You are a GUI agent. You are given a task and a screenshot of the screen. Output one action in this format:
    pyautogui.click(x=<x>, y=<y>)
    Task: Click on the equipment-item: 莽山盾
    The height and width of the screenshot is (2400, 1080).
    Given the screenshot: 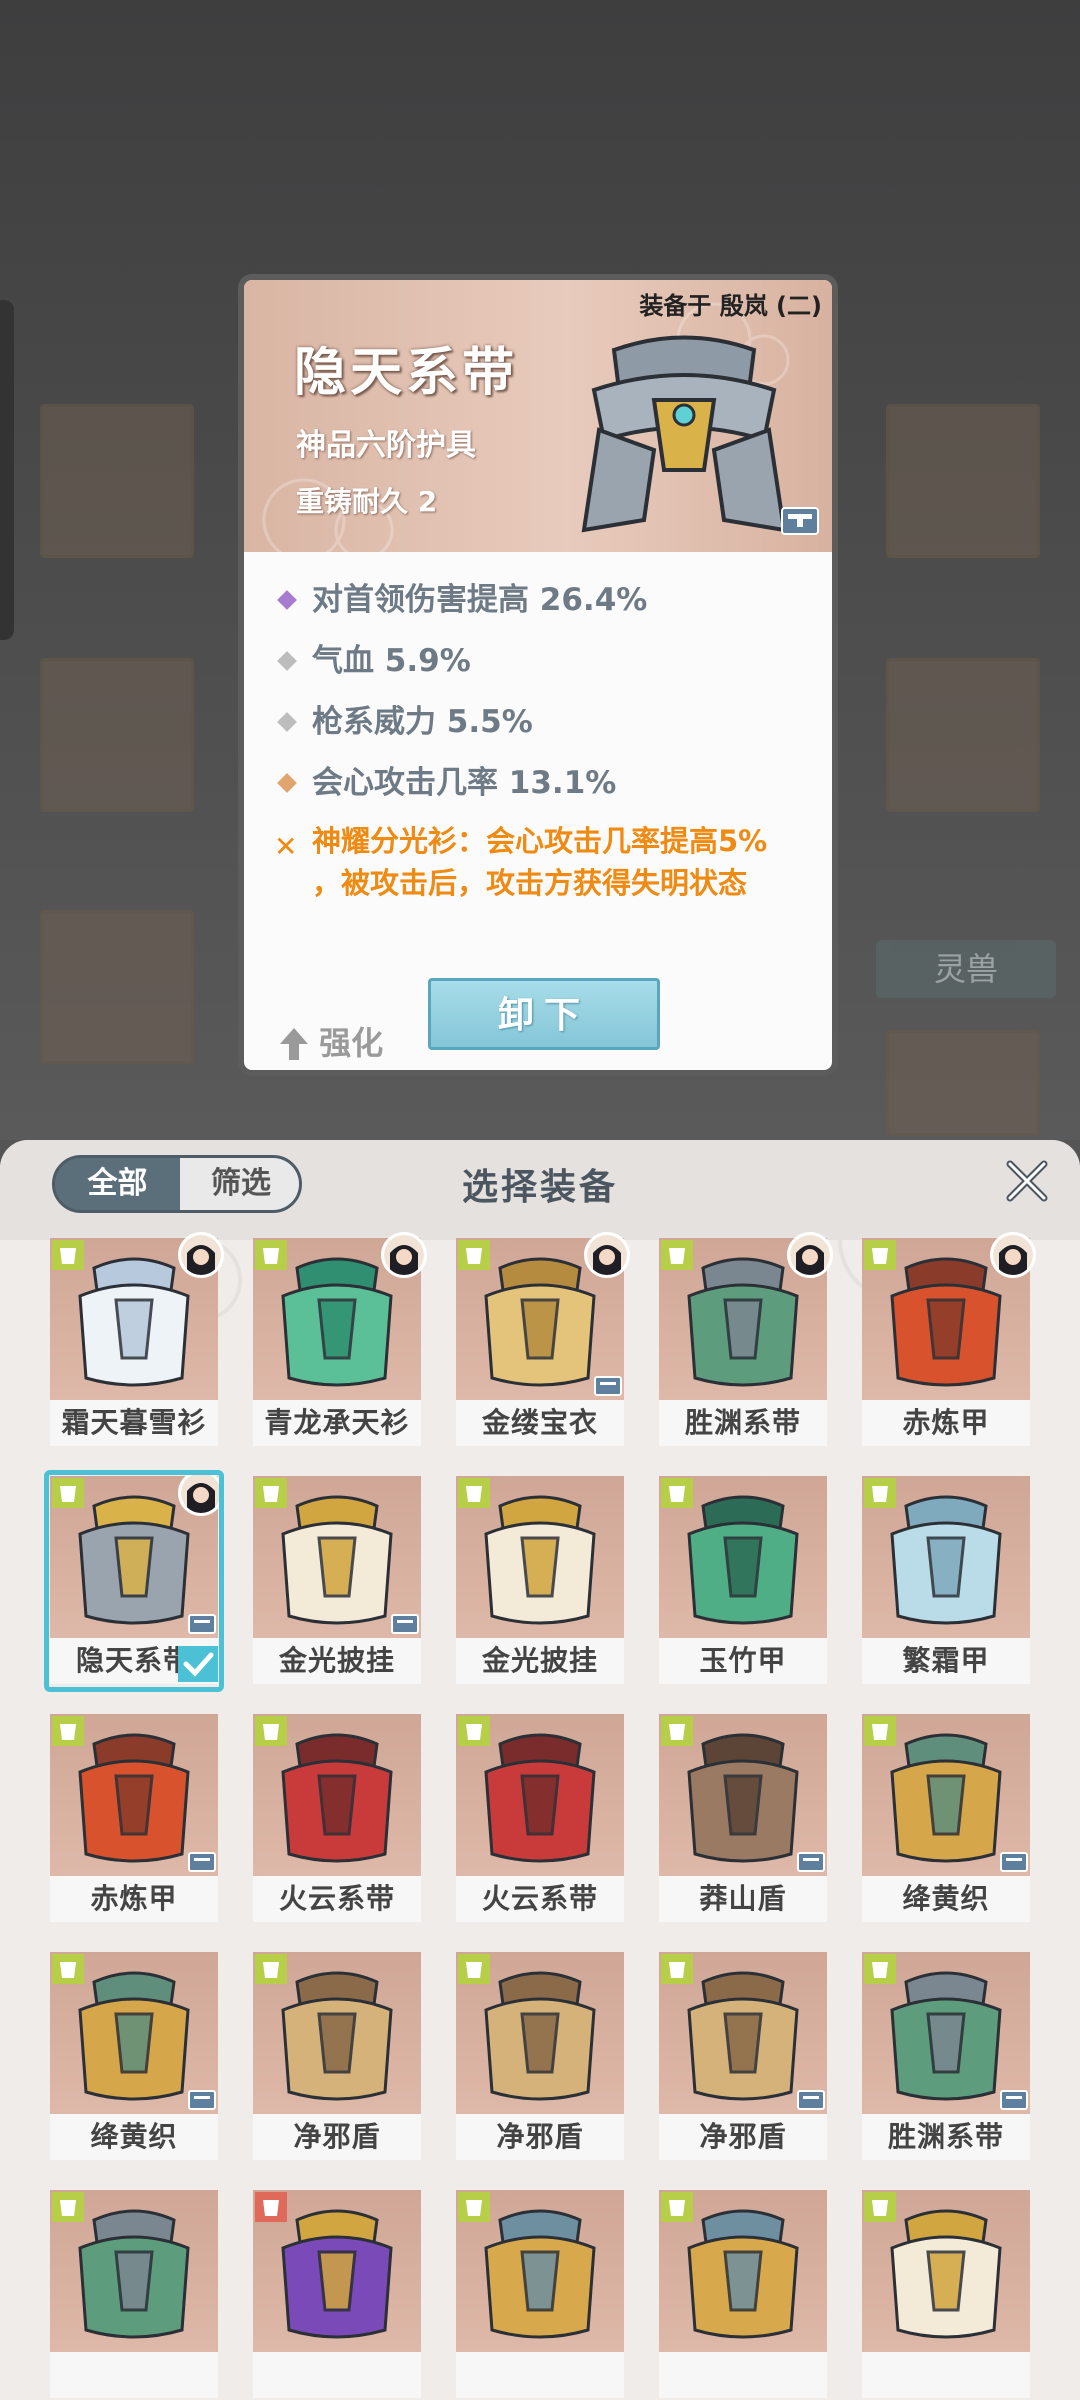 What is the action you would take?
    pyautogui.click(x=743, y=1819)
    